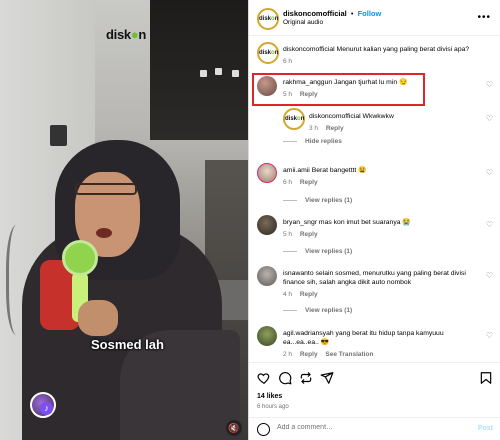  I want to click on likes-count: 14 likes, so click(269, 396).